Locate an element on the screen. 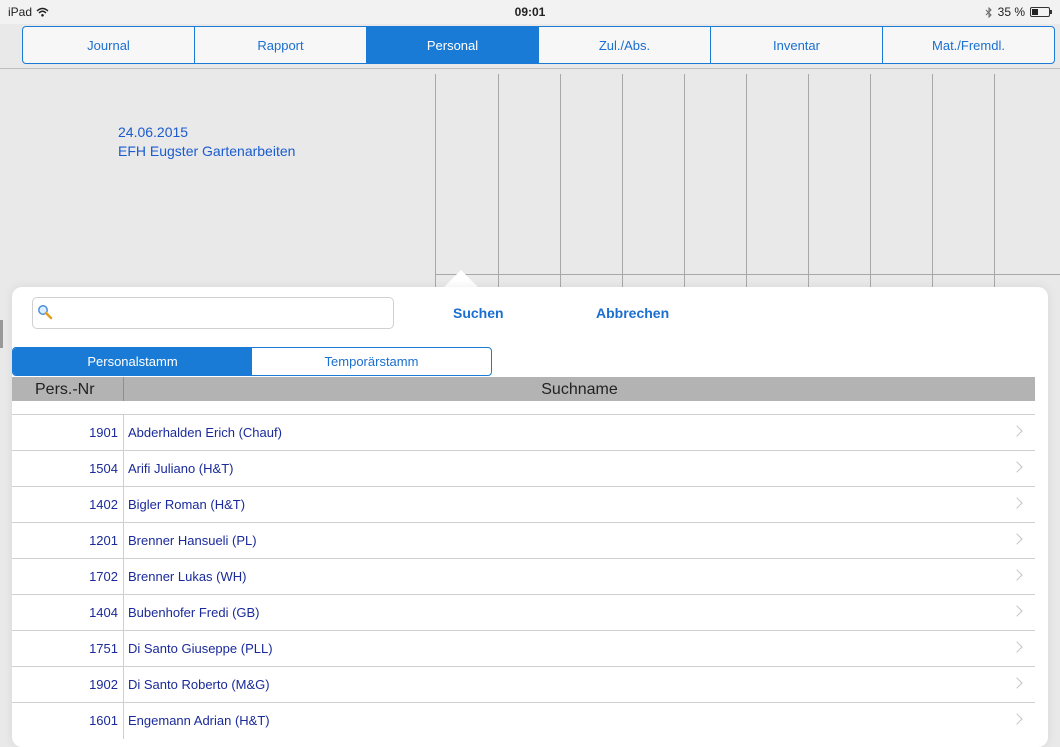  row-name: Brenner Hansueli (PL) is located at coordinates (192, 540).